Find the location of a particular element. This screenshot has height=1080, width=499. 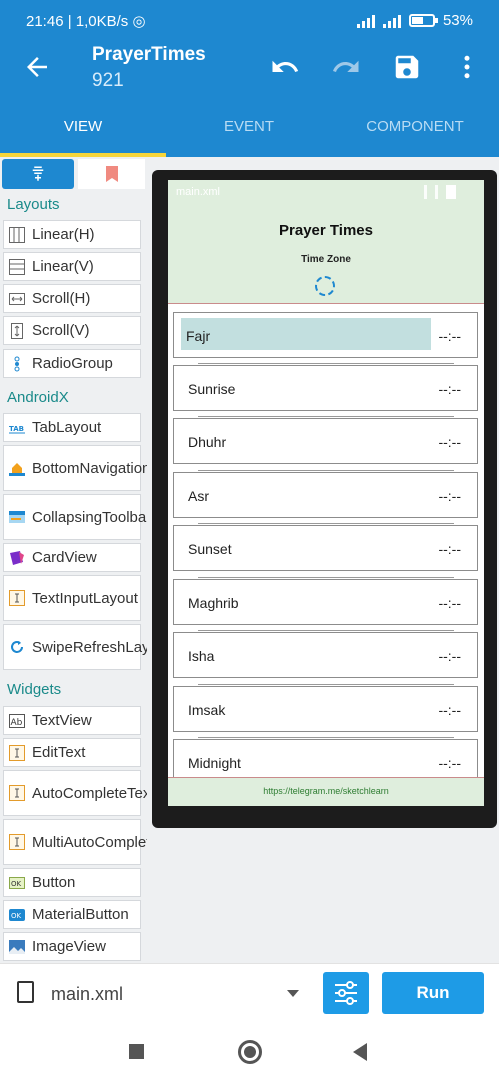

autocomplete-icon is located at coordinates (17, 793).